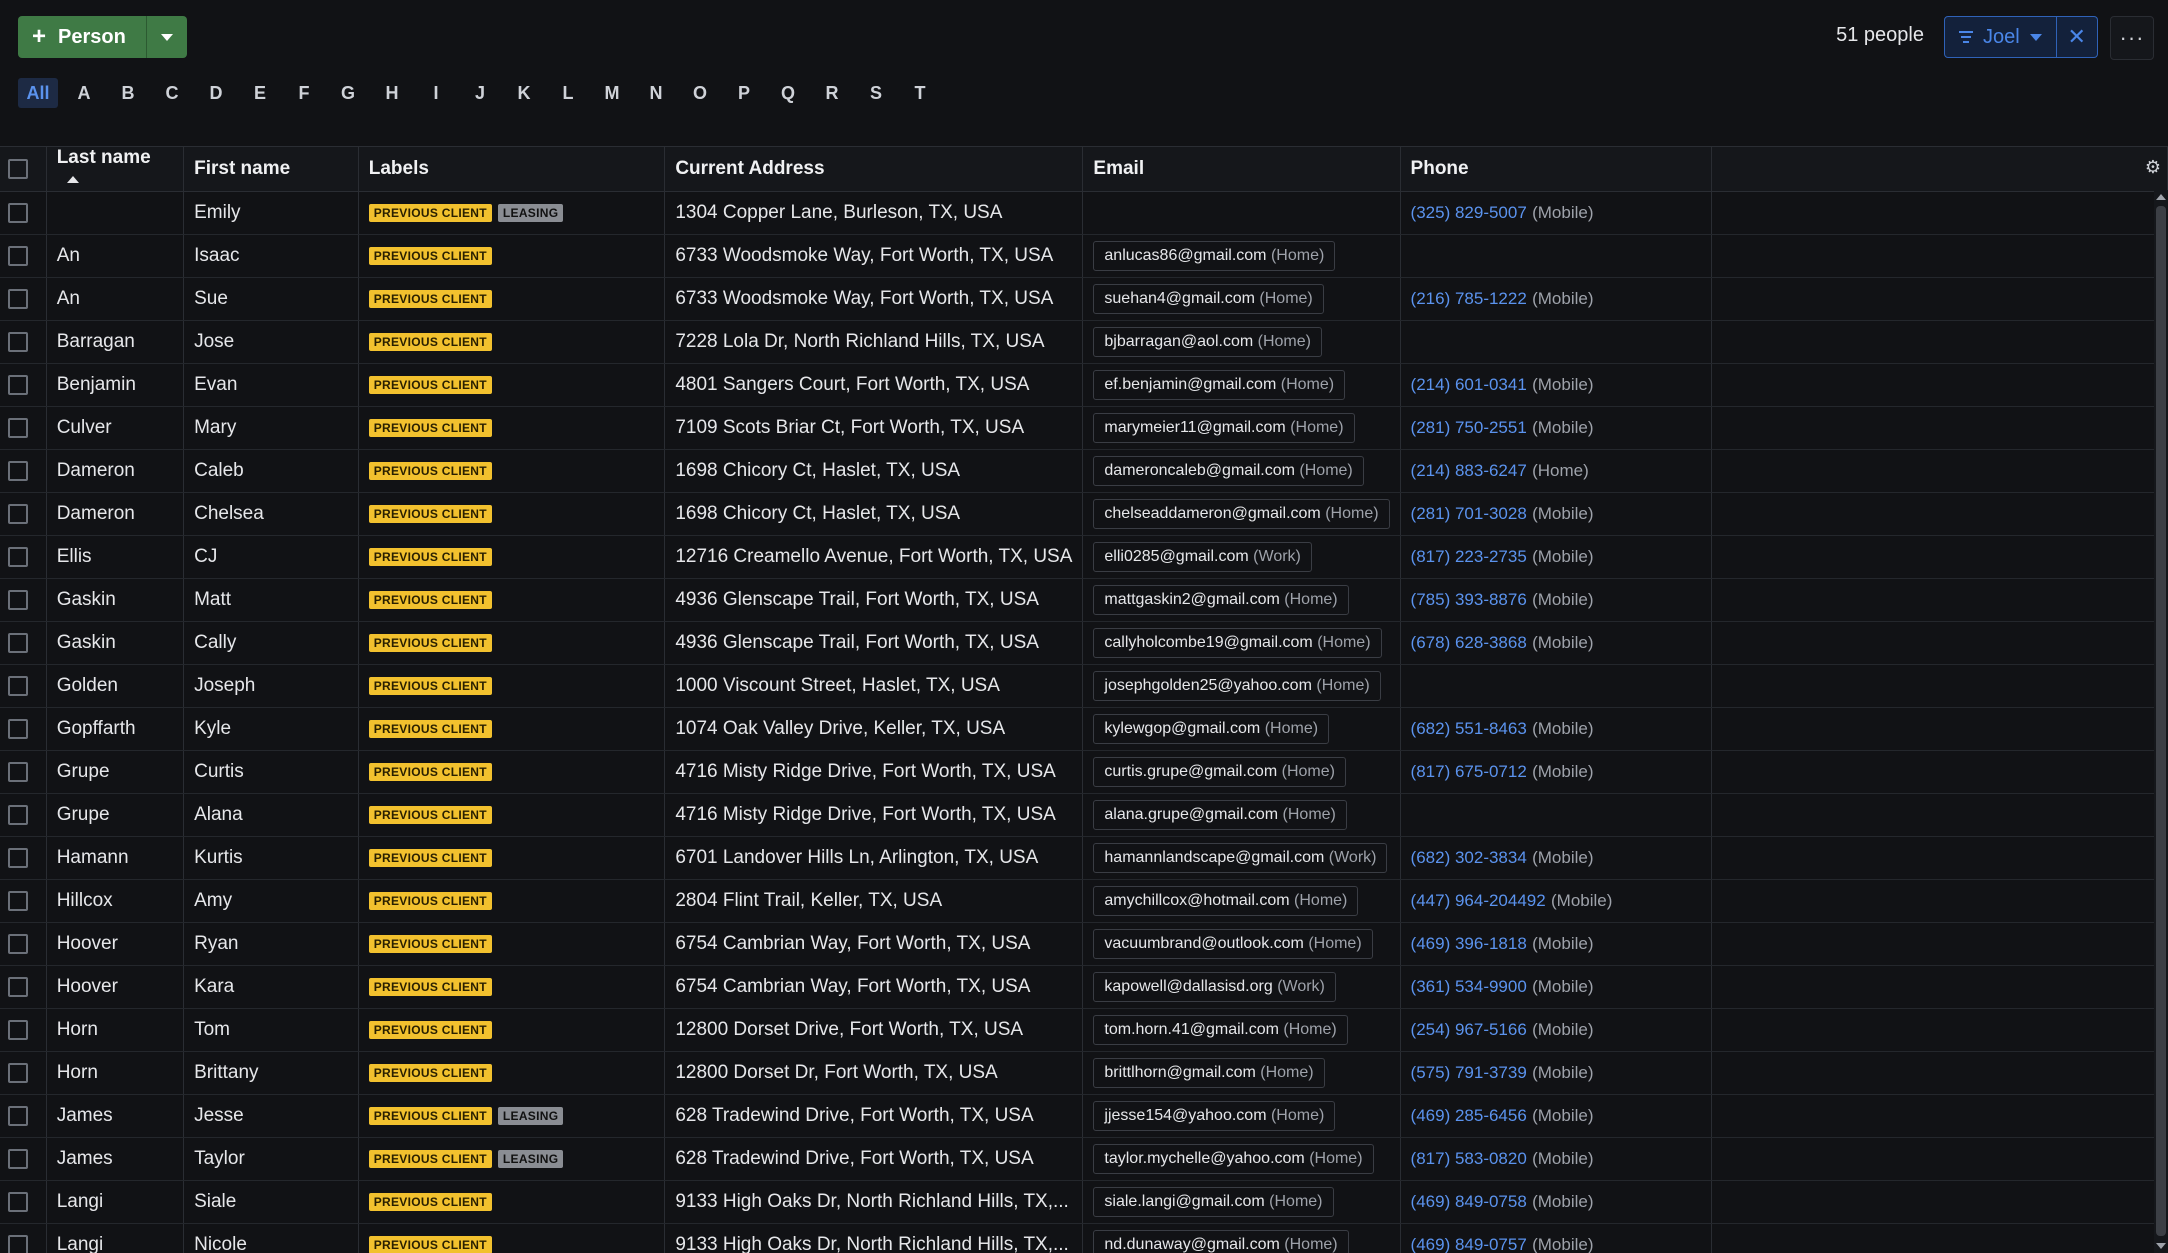 The image size is (2168, 1253). I want to click on alphabet-letter-i: I, so click(436, 93).